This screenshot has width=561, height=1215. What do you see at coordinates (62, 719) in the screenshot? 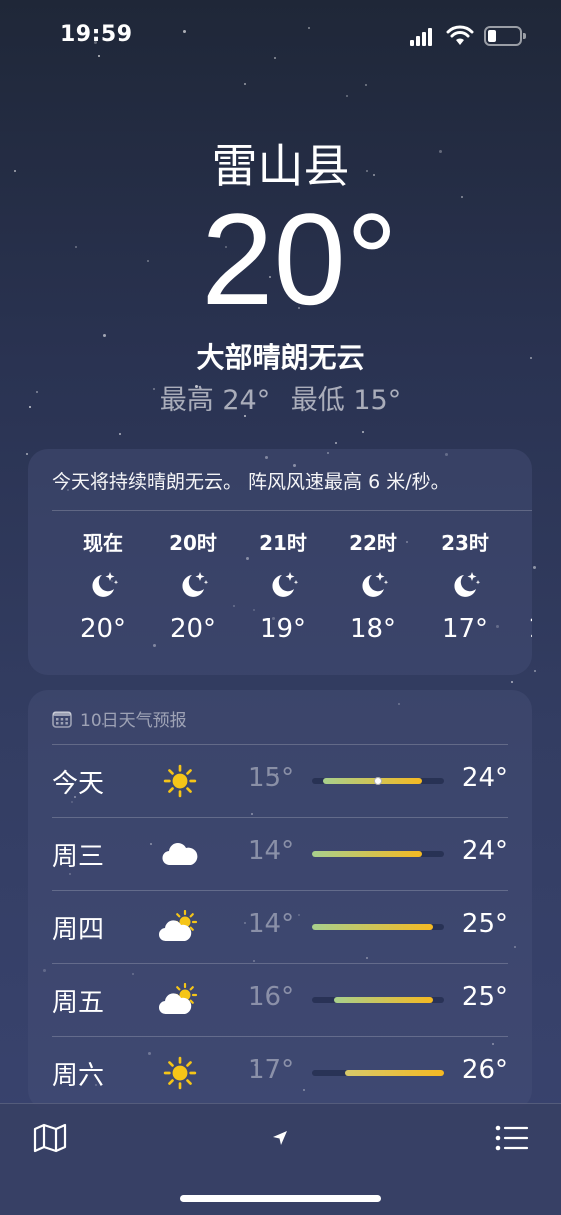
I see `calendar-icon` at bounding box center [62, 719].